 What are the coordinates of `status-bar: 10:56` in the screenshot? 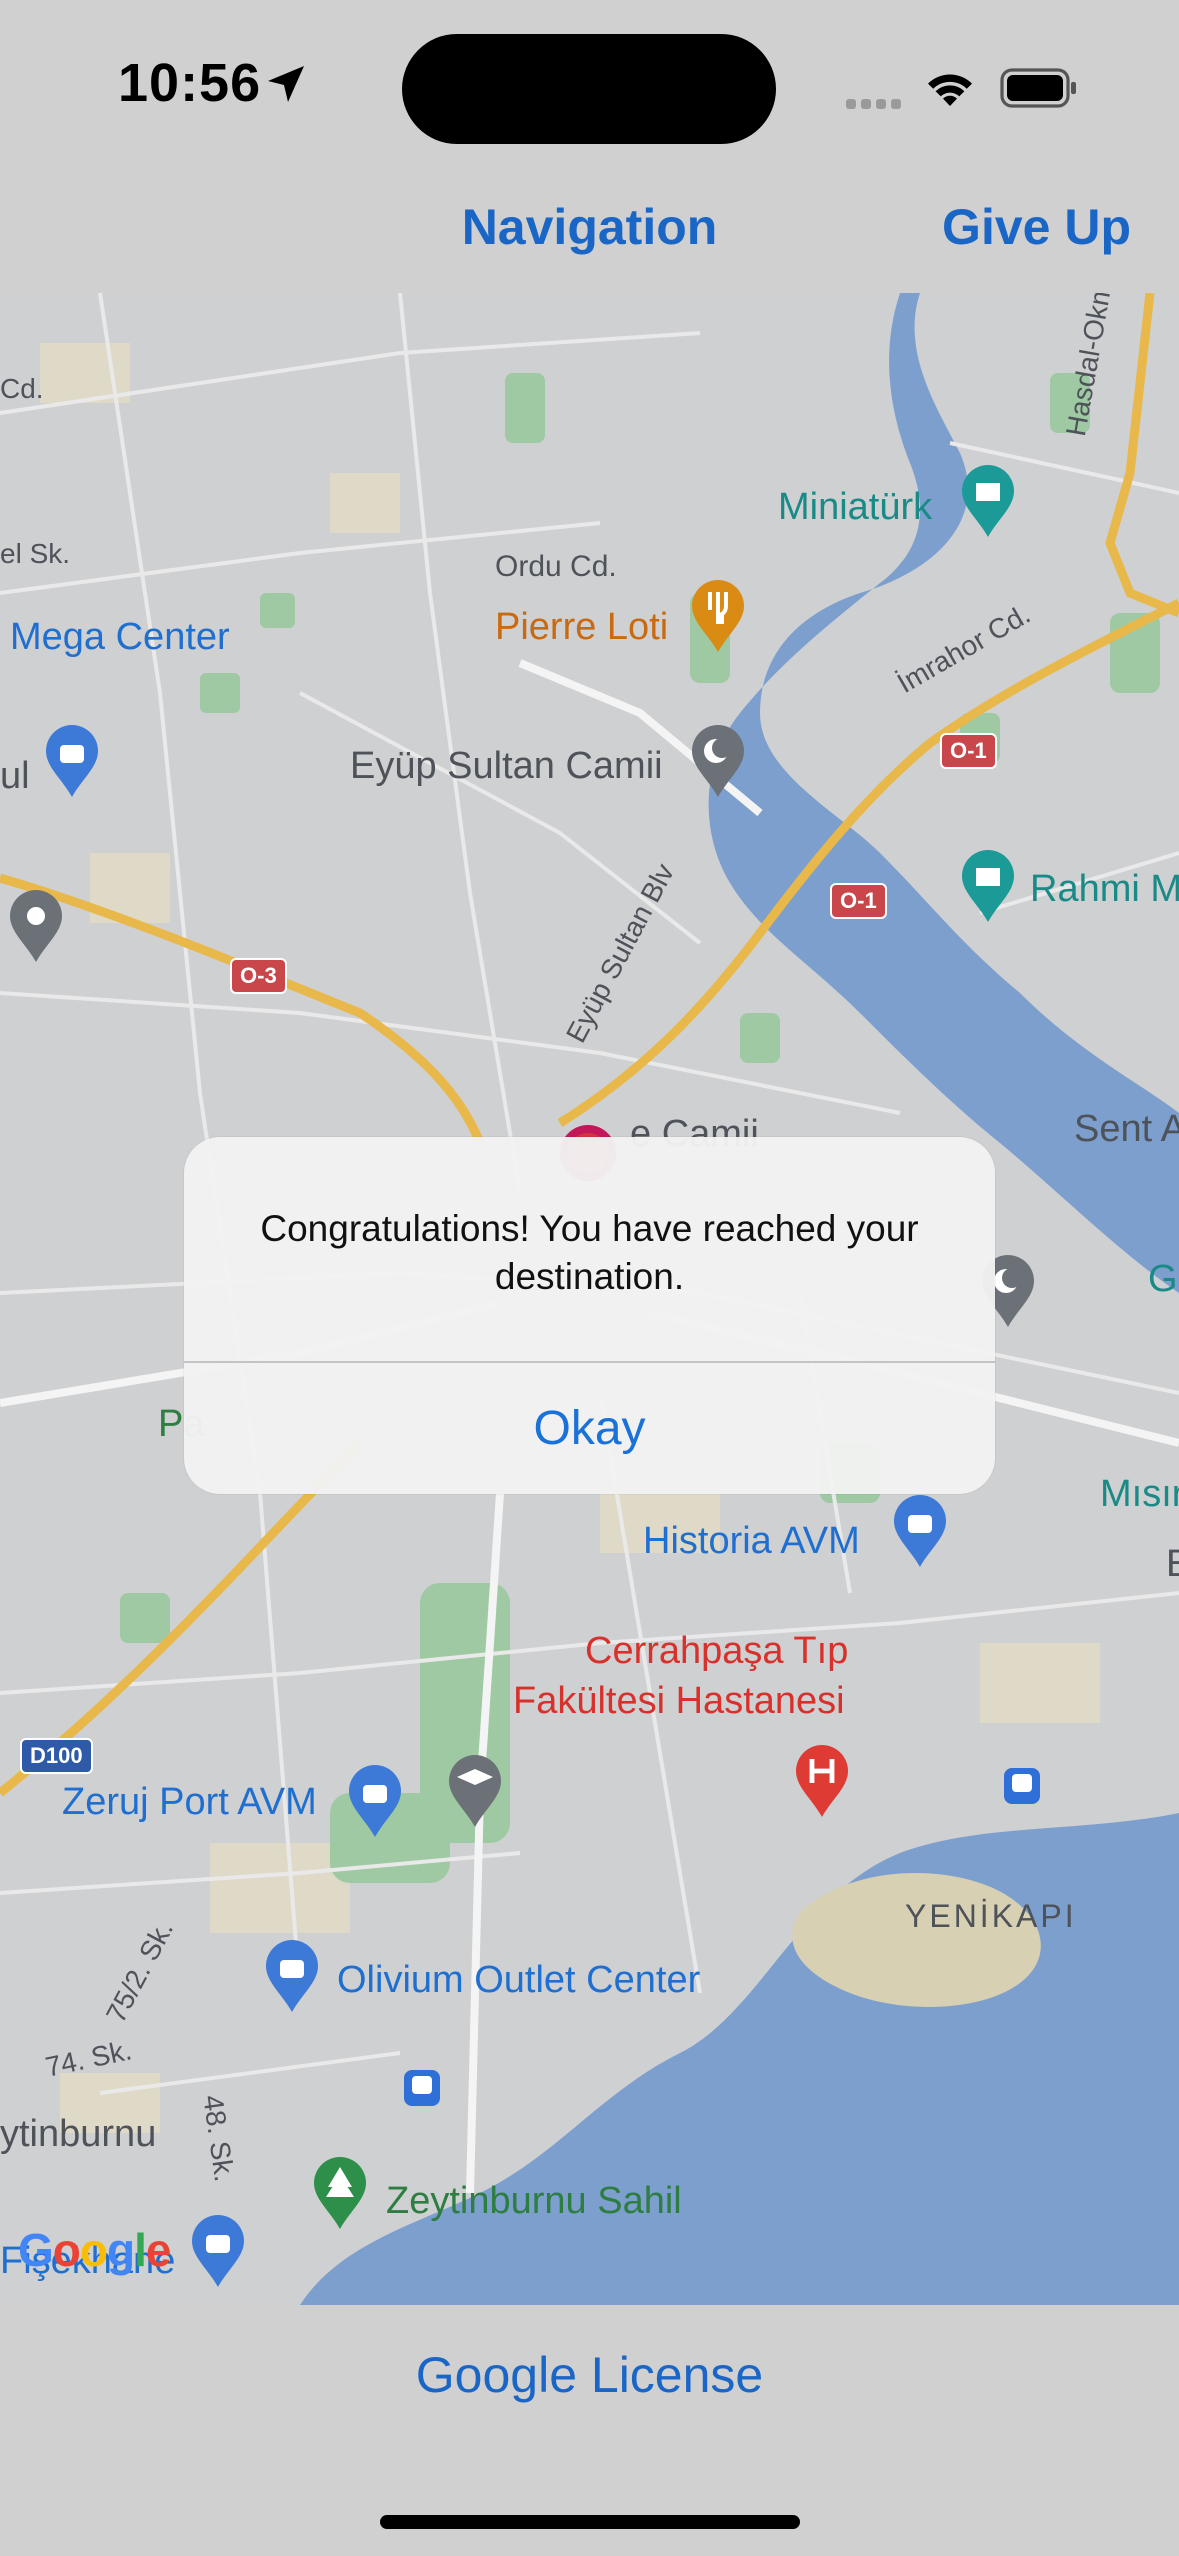 It's located at (589, 87).